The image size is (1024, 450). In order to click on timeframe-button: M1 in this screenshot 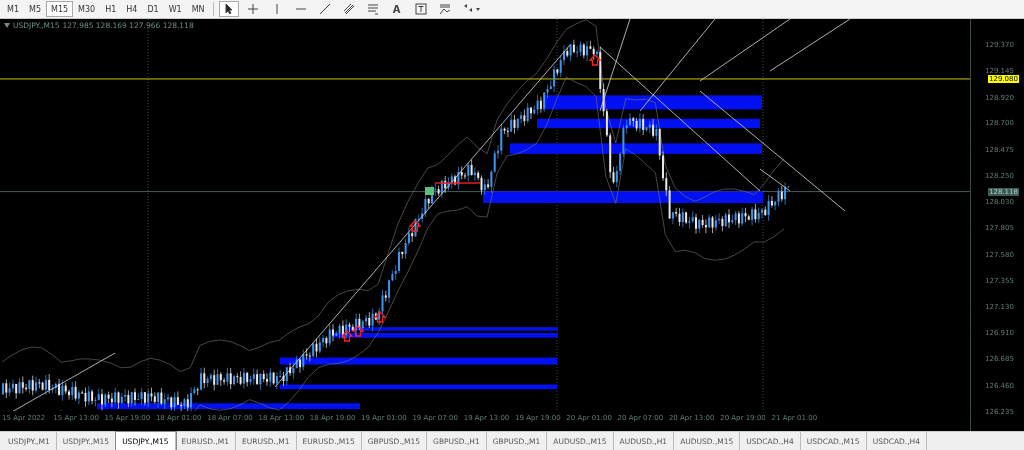, I will do `click(13, 9)`.